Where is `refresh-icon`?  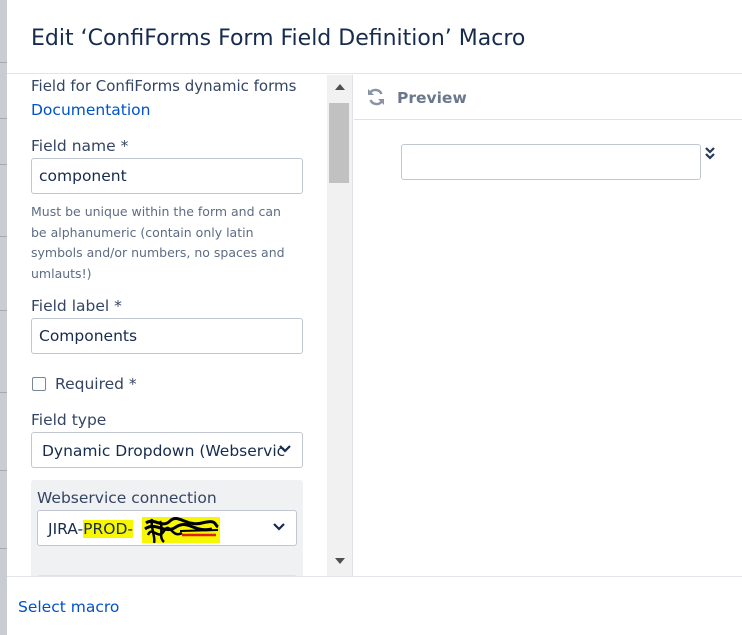 refresh-icon is located at coordinates (376, 97).